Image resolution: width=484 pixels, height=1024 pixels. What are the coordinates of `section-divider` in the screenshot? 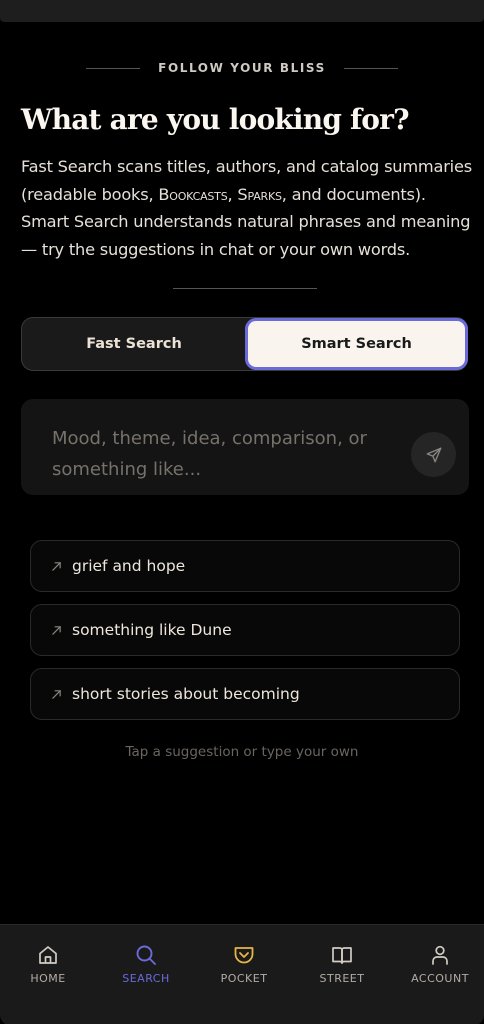 It's located at (245, 288).